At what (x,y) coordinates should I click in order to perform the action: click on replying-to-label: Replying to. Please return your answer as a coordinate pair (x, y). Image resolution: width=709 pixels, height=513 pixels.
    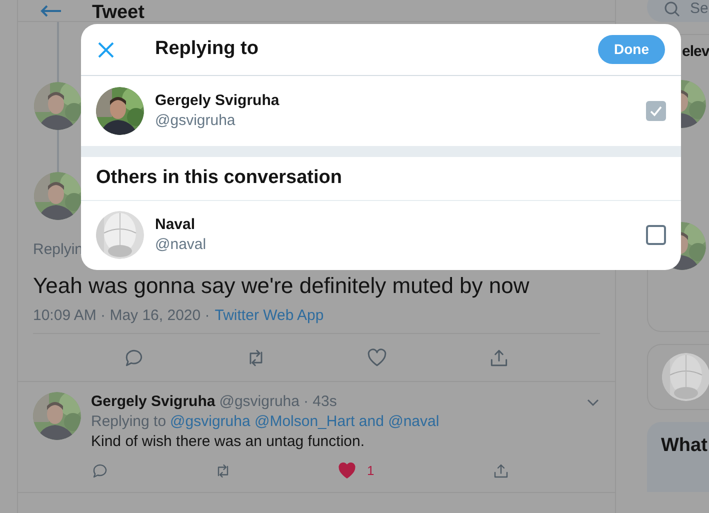
    Looking at the image, I should click on (128, 422).